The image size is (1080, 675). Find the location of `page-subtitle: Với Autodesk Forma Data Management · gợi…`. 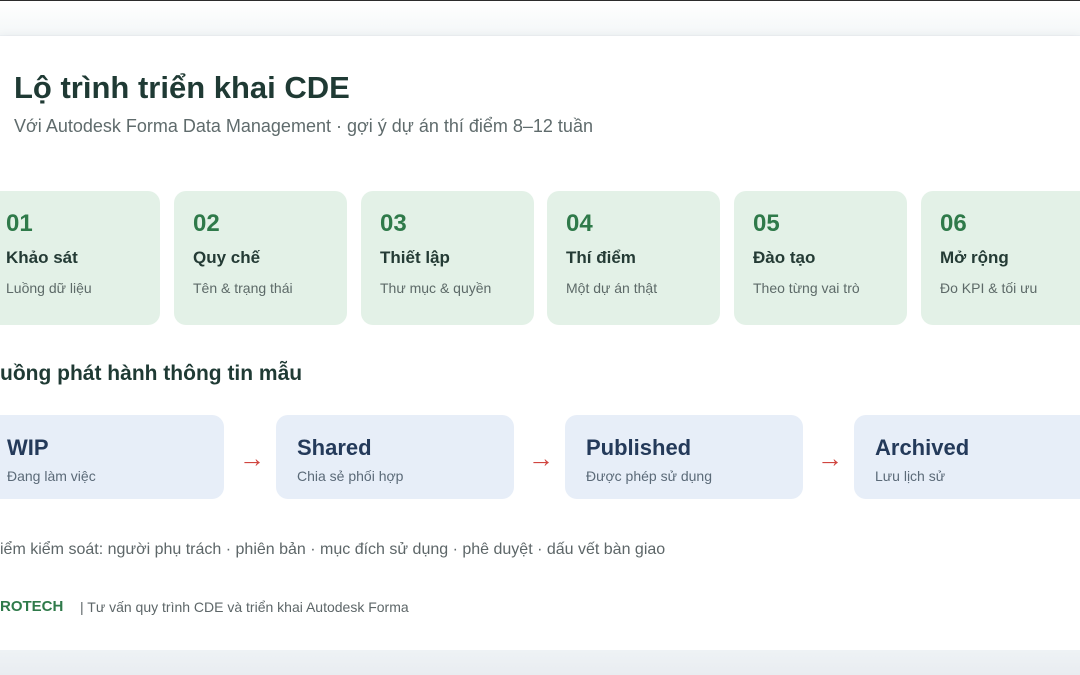

page-subtitle: Với Autodesk Forma Data Management · gợi… is located at coordinates (303, 126).